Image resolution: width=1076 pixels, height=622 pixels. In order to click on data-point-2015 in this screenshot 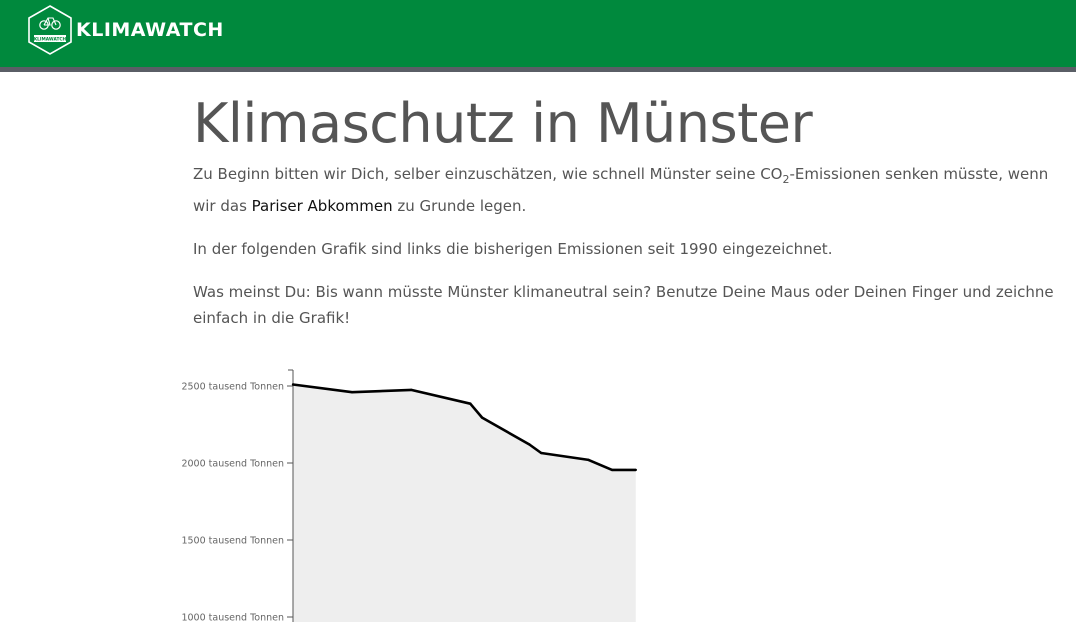, I will do `click(588, 460)`.